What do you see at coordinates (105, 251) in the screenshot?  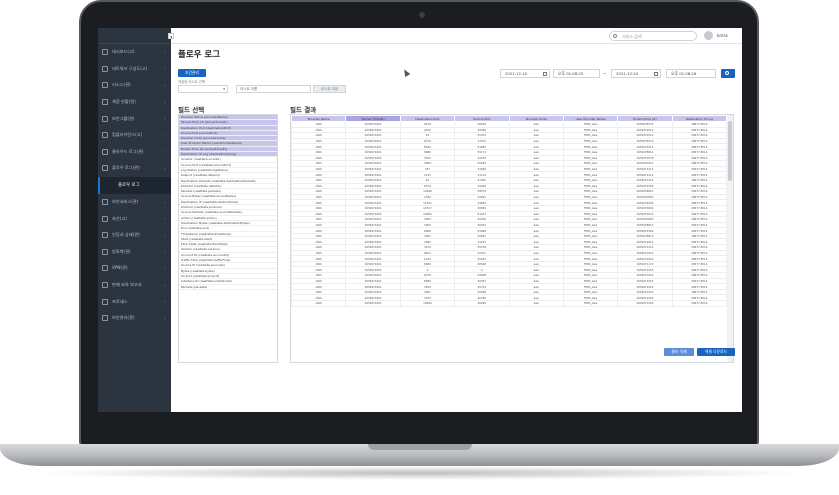 I see `firewall-icon` at bounding box center [105, 251].